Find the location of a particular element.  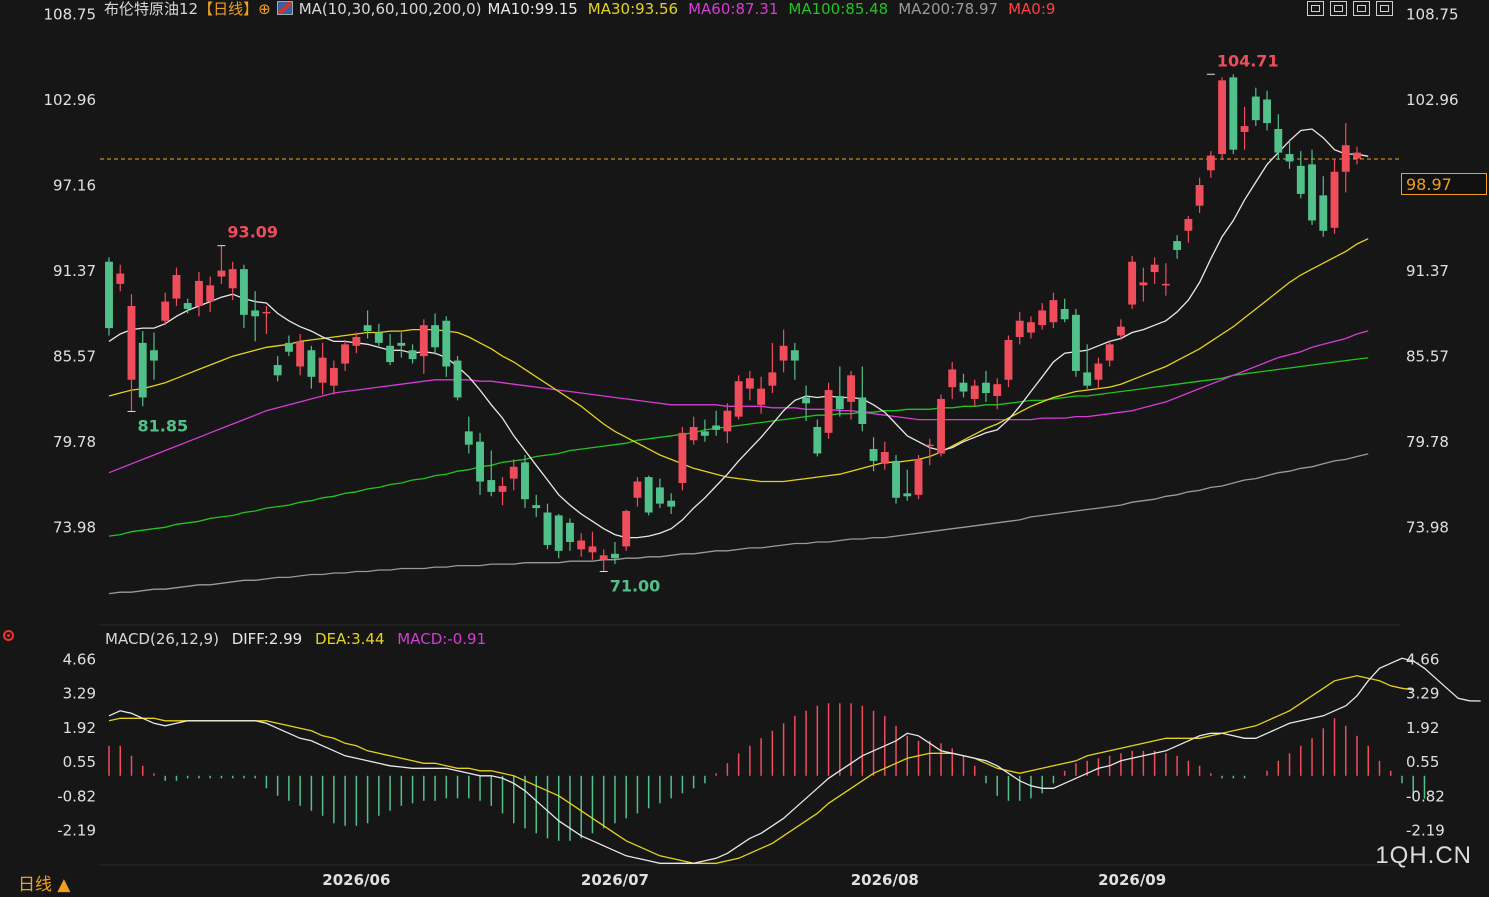

split-icon is located at coordinates (1361, 8).